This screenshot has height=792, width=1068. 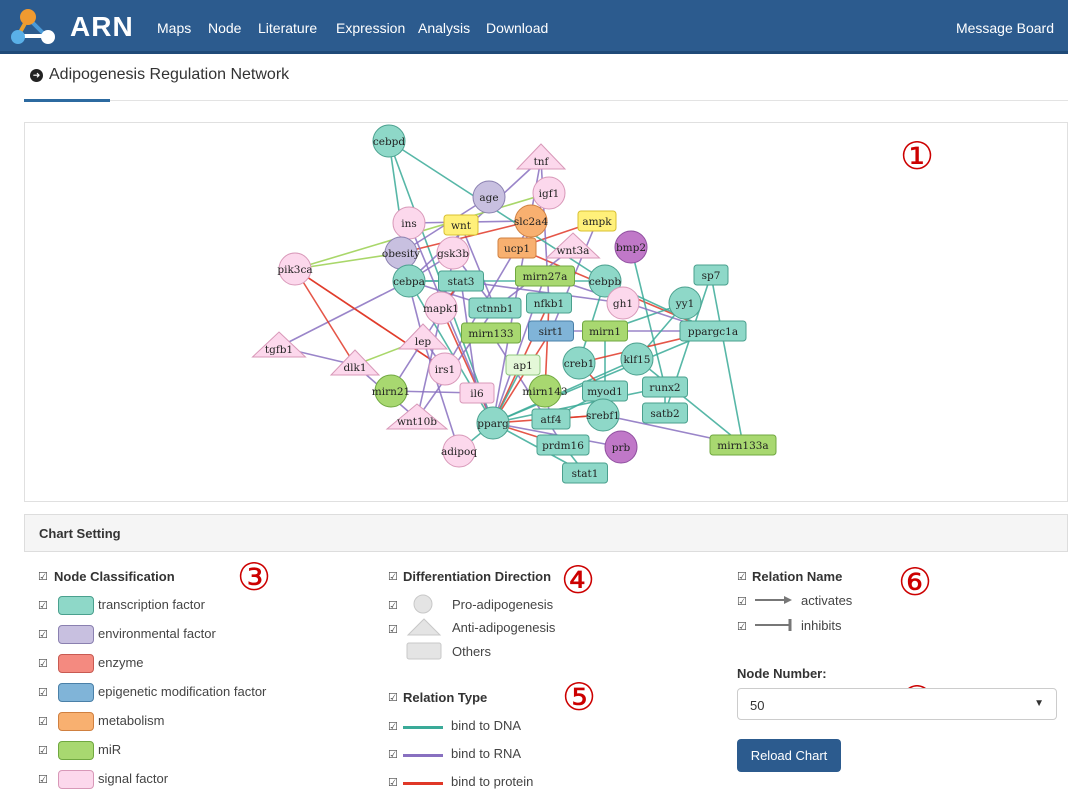 I want to click on nav-maps: Maps, so click(x=174, y=28).